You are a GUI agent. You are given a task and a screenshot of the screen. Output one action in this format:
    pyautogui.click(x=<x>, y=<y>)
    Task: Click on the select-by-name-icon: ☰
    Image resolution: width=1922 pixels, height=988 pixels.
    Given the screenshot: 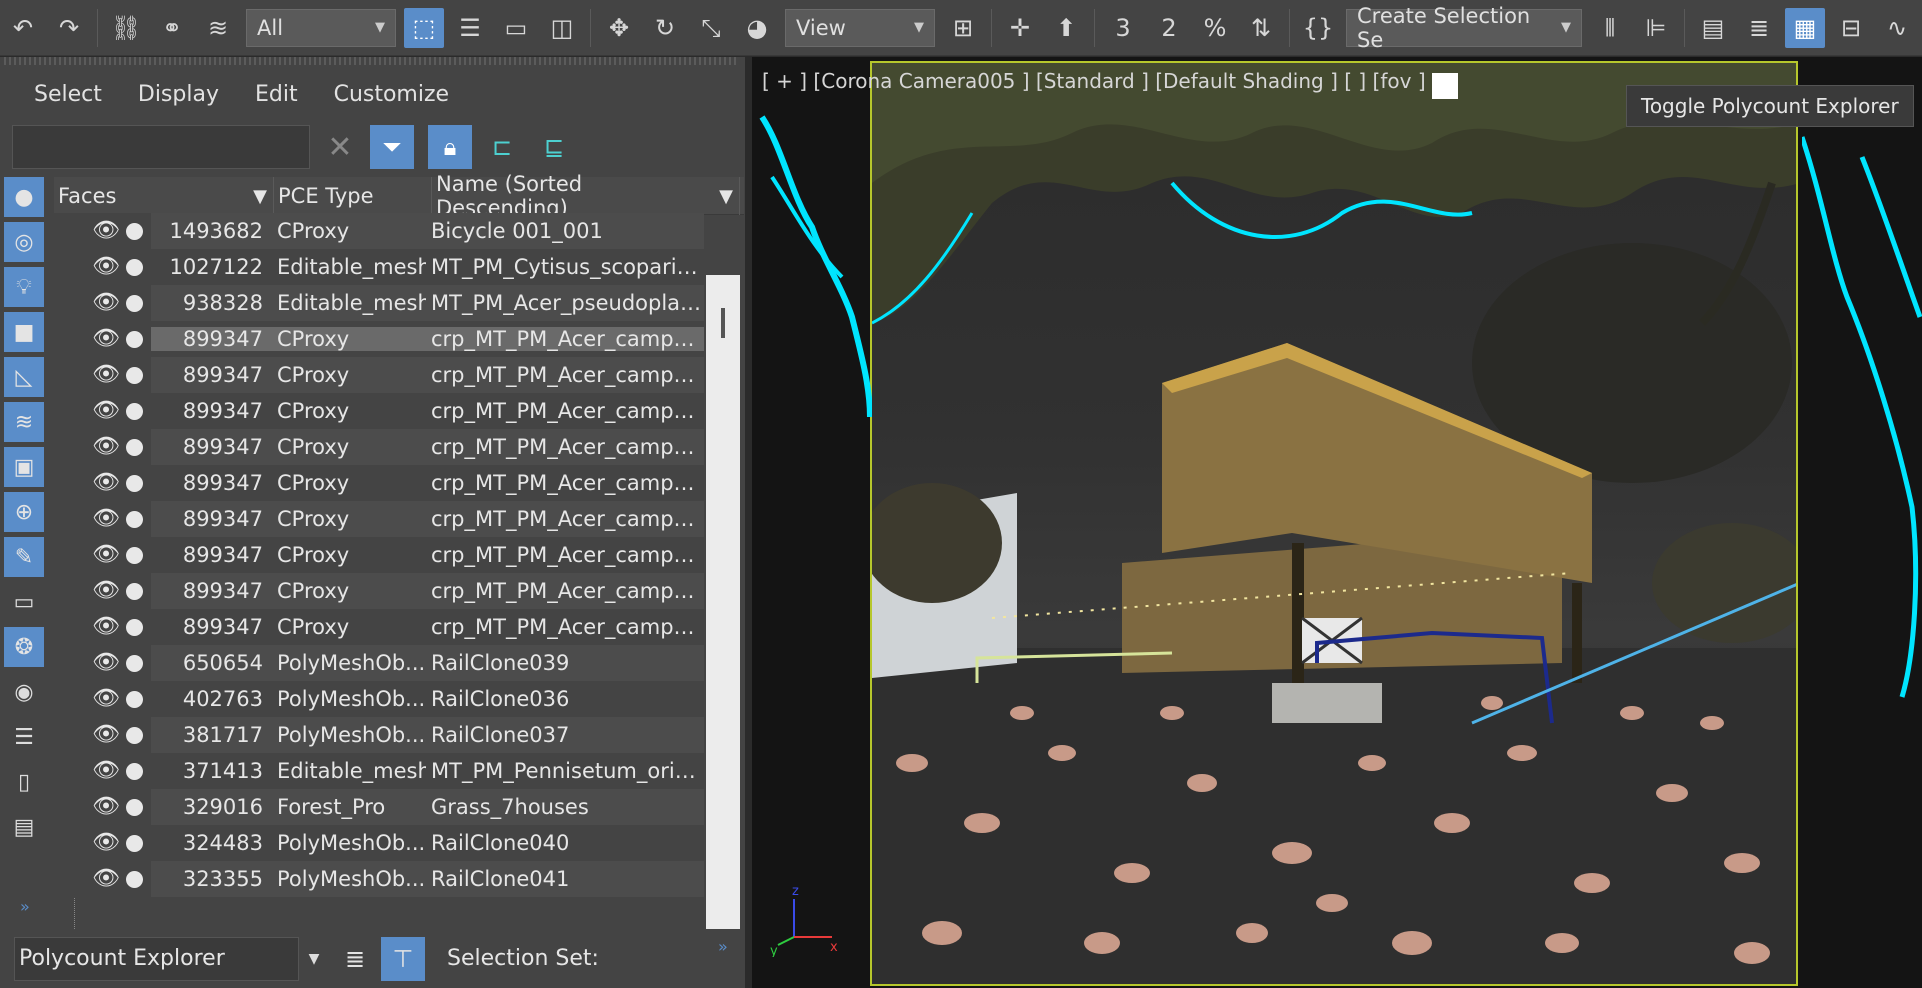 What is the action you would take?
    pyautogui.click(x=470, y=28)
    